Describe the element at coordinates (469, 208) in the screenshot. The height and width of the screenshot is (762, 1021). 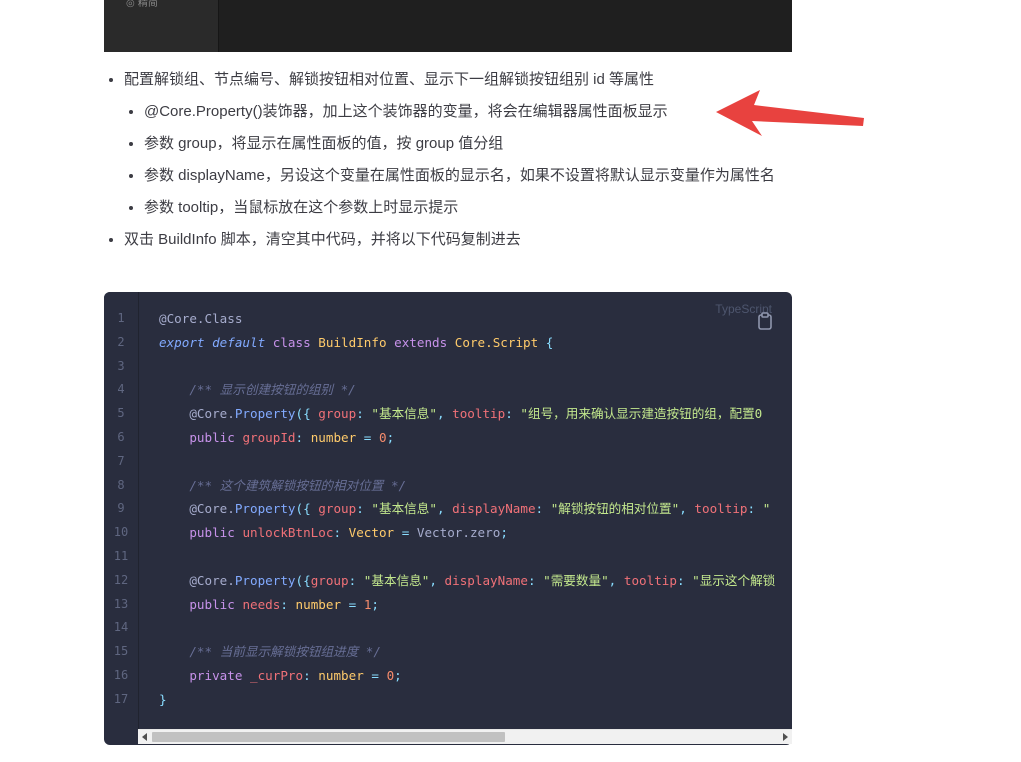
I see `list-item: 参数 tooltip，当鼠标放在这个参数上时显示提示` at that location.